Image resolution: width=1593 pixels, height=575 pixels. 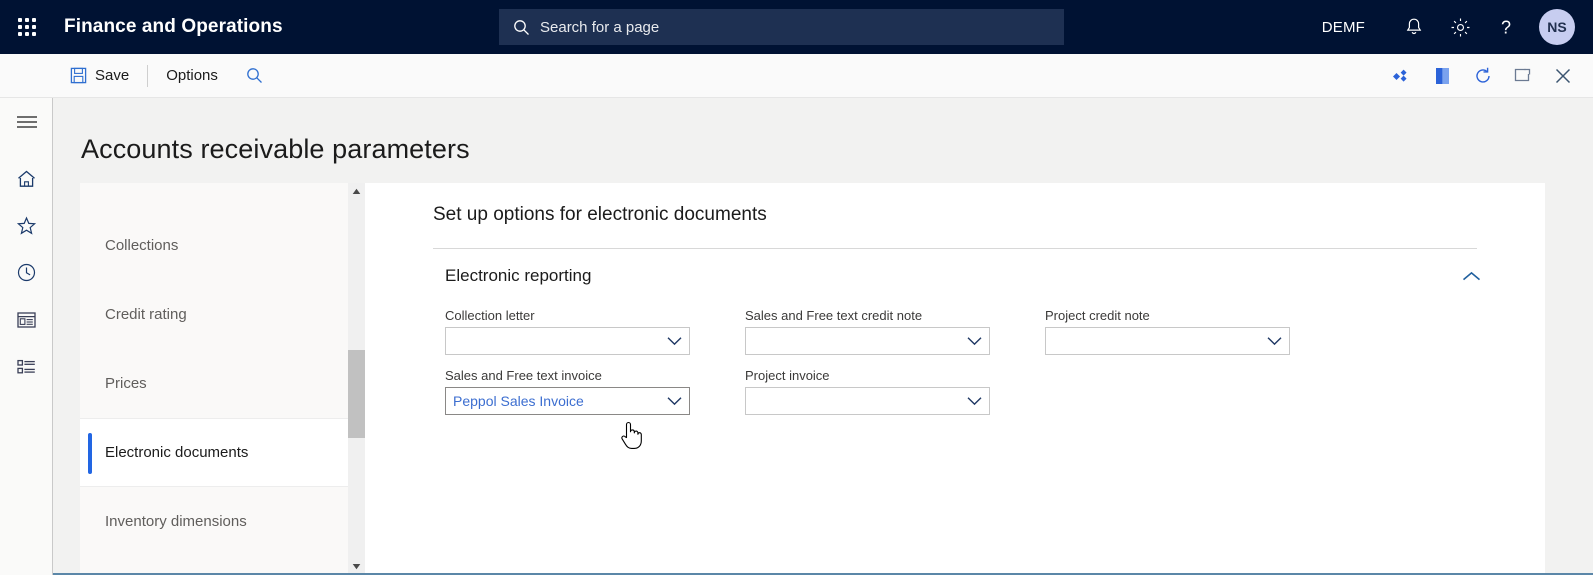 I want to click on open-in-office-icon, so click(x=1443, y=76).